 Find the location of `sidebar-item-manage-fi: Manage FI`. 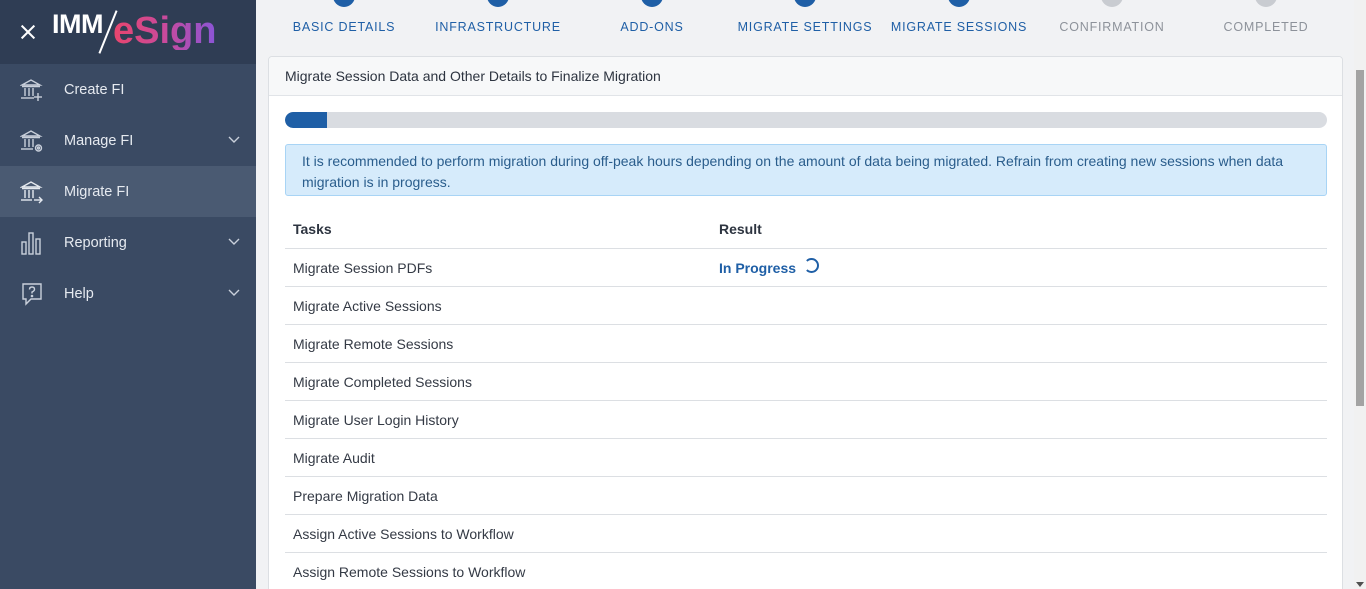

sidebar-item-manage-fi: Manage FI is located at coordinates (128, 140).